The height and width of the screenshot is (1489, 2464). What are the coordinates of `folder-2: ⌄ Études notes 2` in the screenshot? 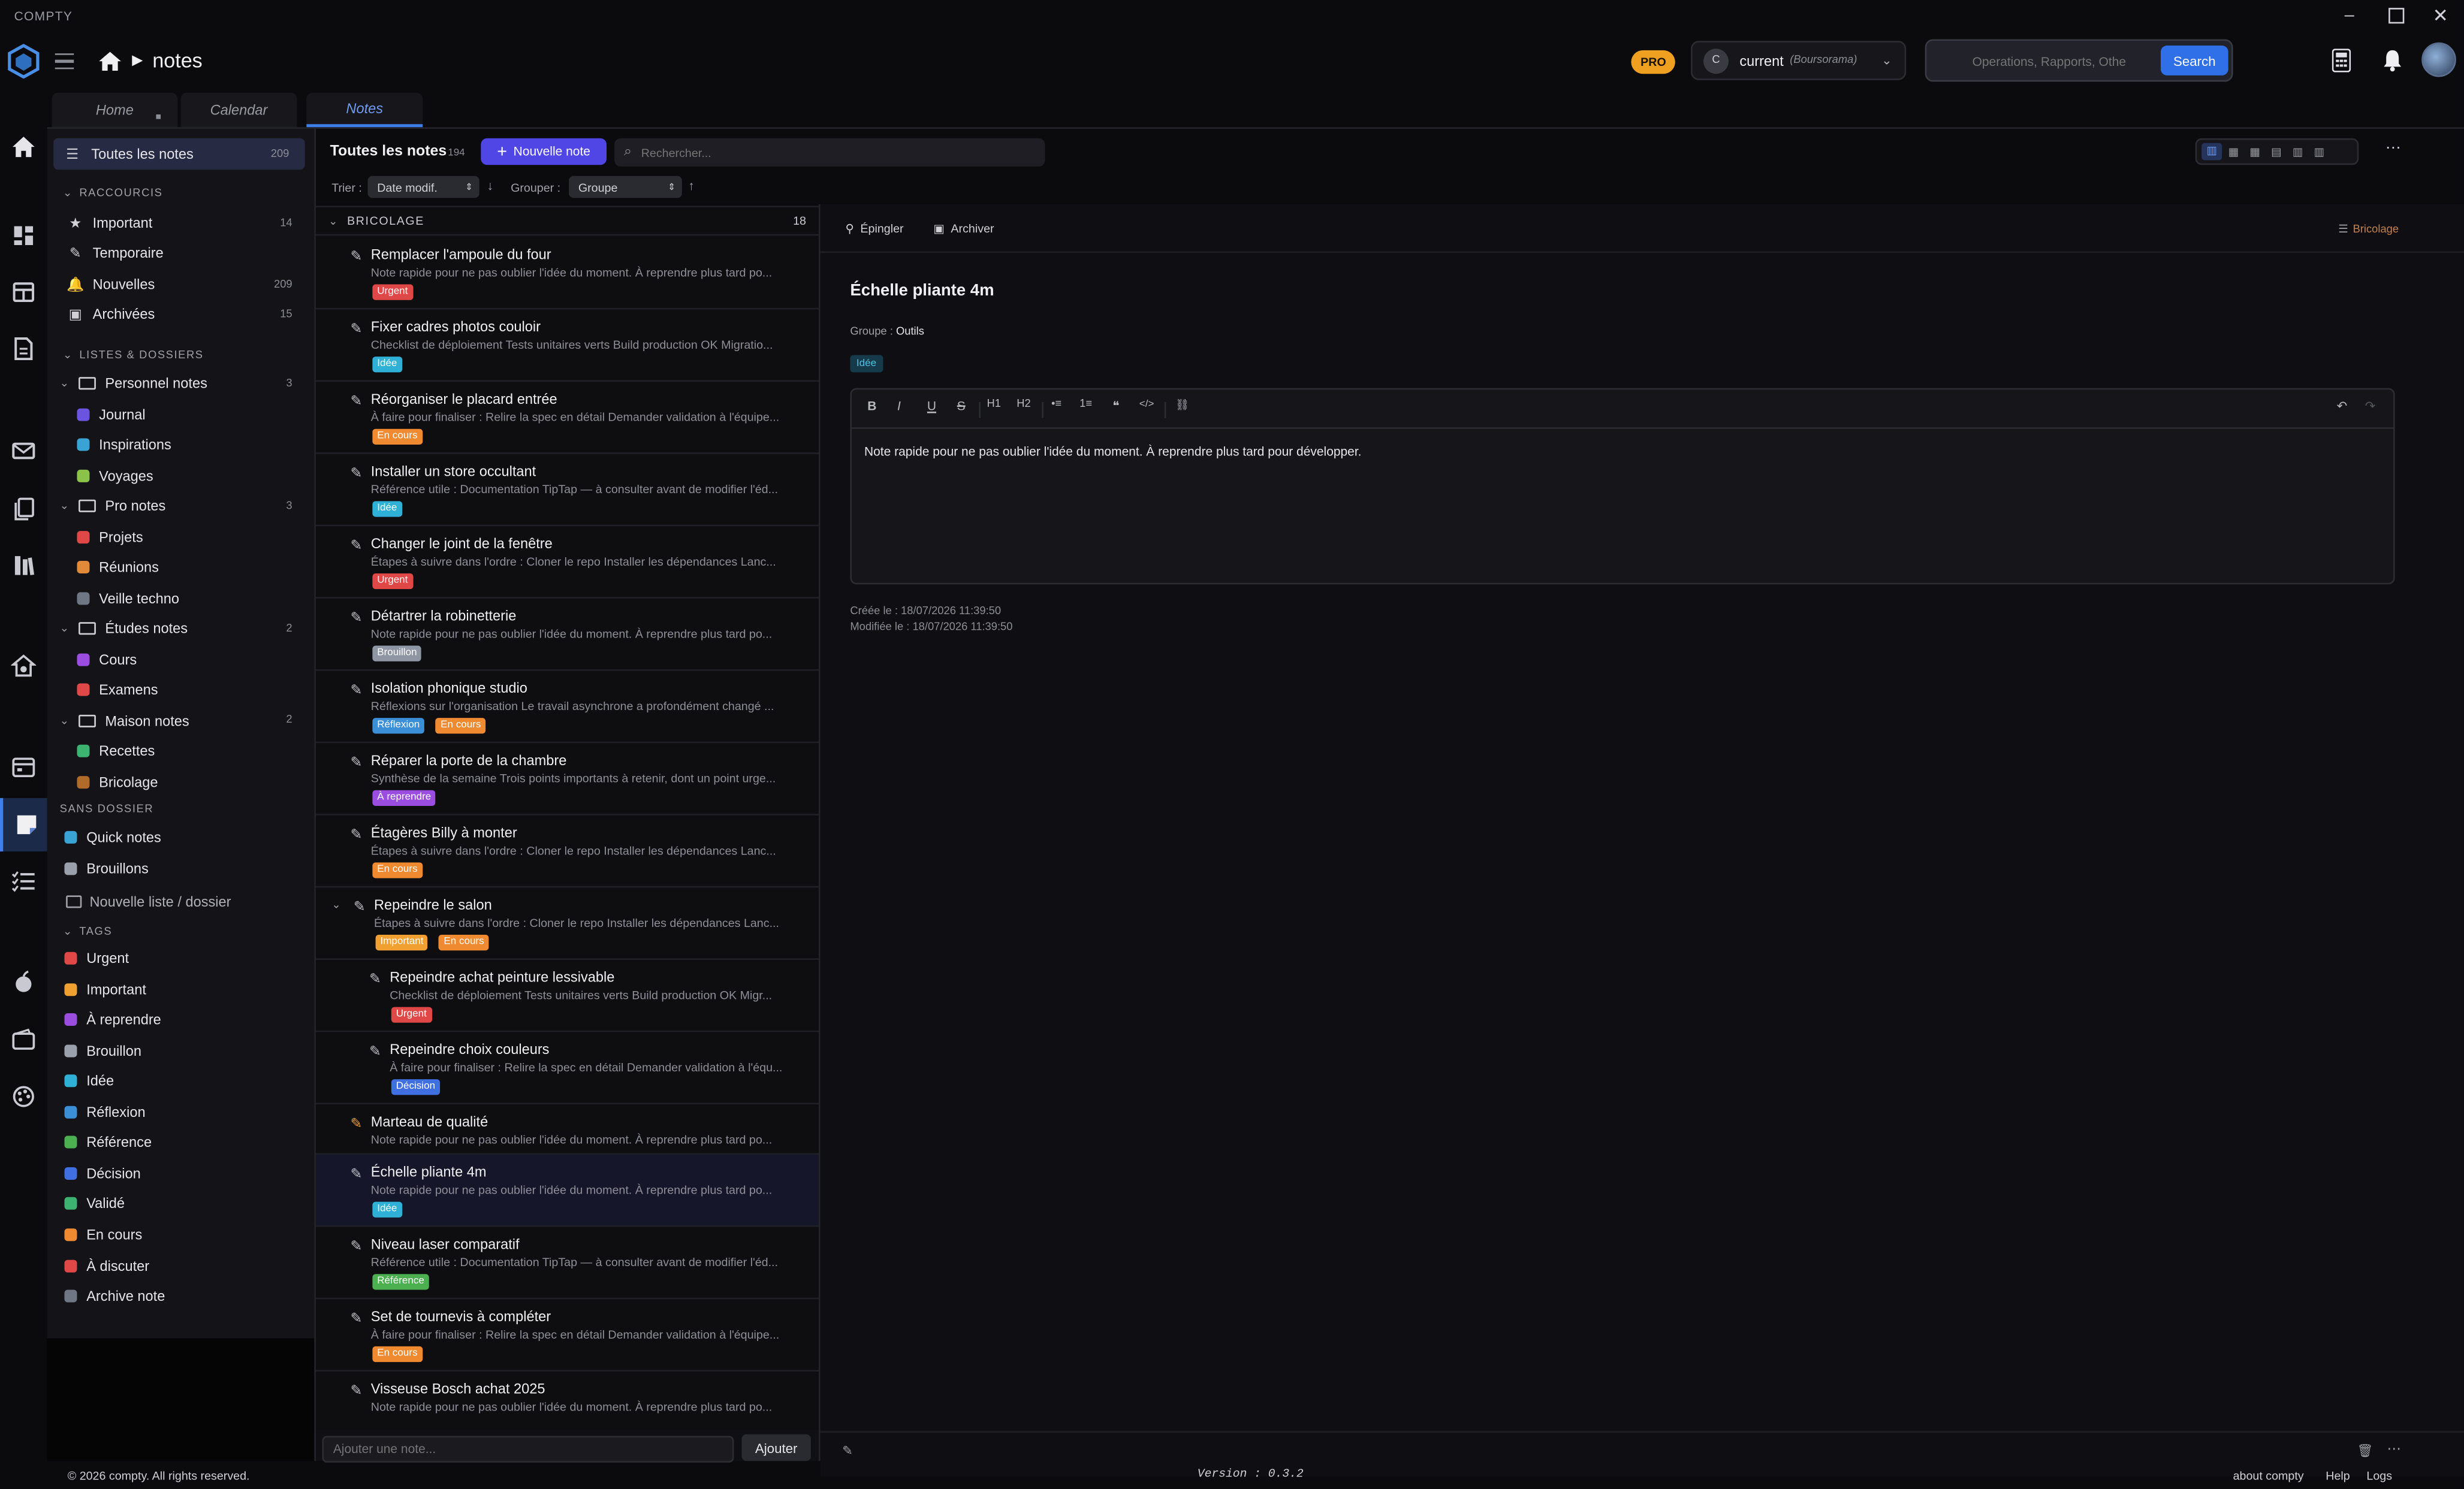 It's located at (181, 628).